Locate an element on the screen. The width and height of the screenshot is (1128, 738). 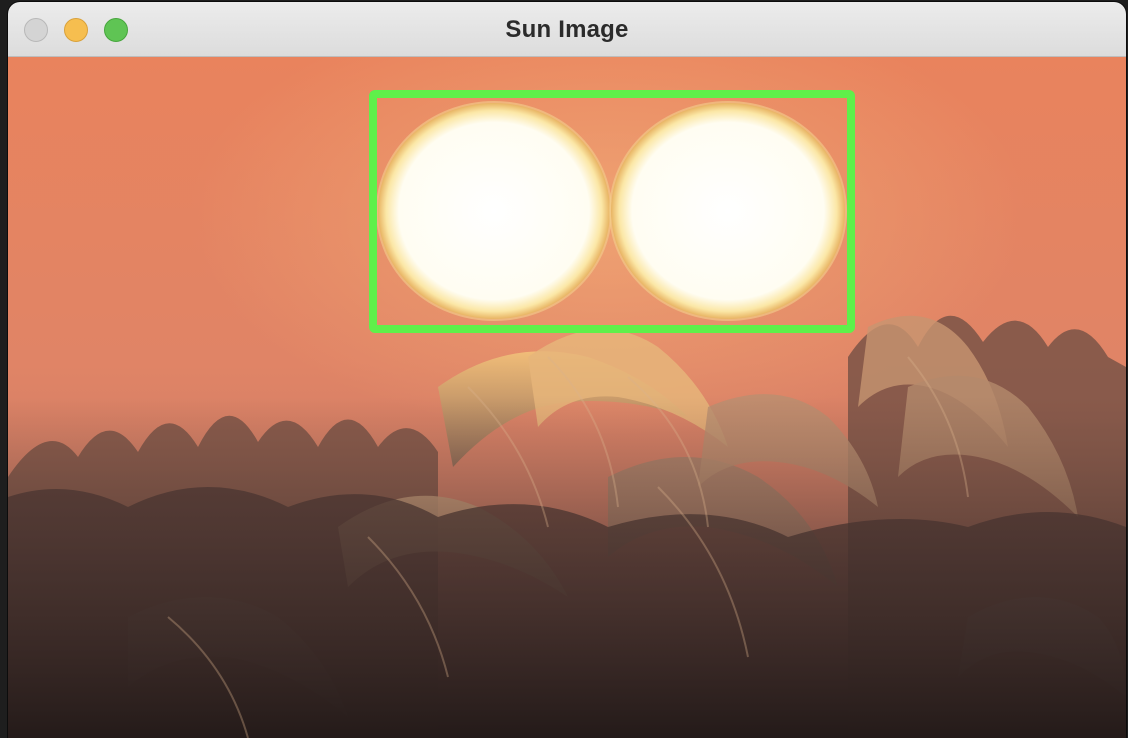
sun-right is located at coordinates (728, 211).